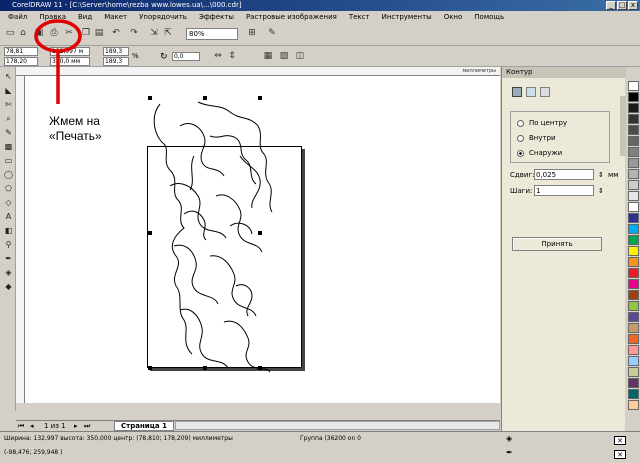 The height and width of the screenshot is (463, 640). I want to click on status-group-info: Группа (36200 on 0, so click(330, 438).